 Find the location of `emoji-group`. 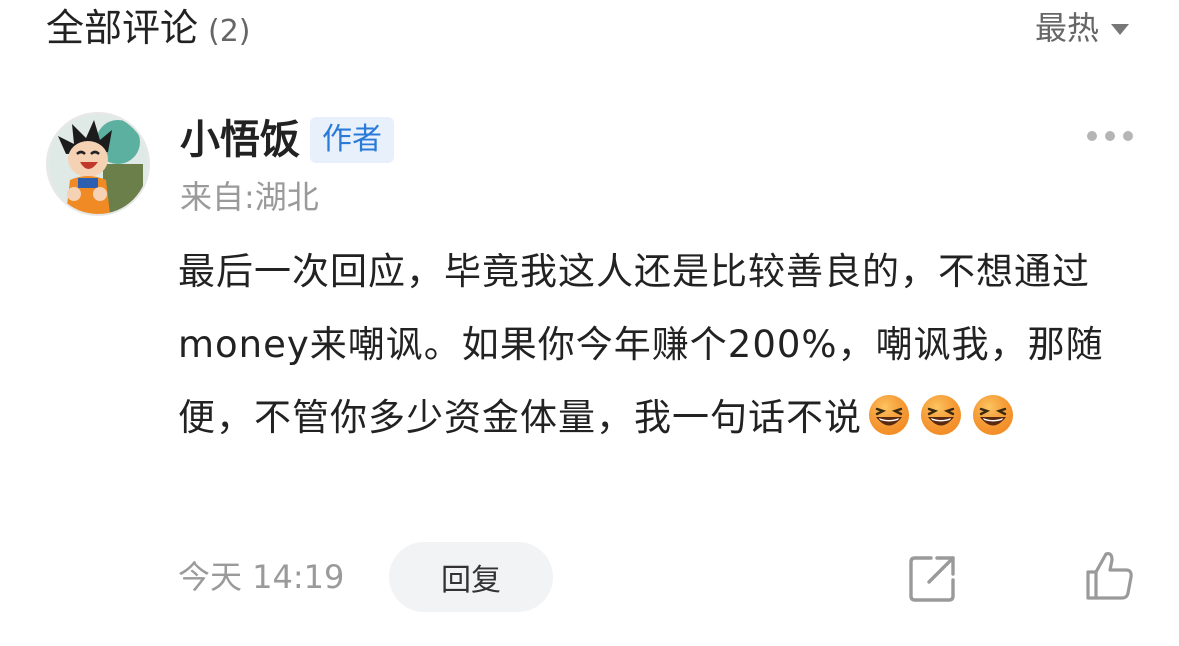

emoji-group is located at coordinates (941, 415).